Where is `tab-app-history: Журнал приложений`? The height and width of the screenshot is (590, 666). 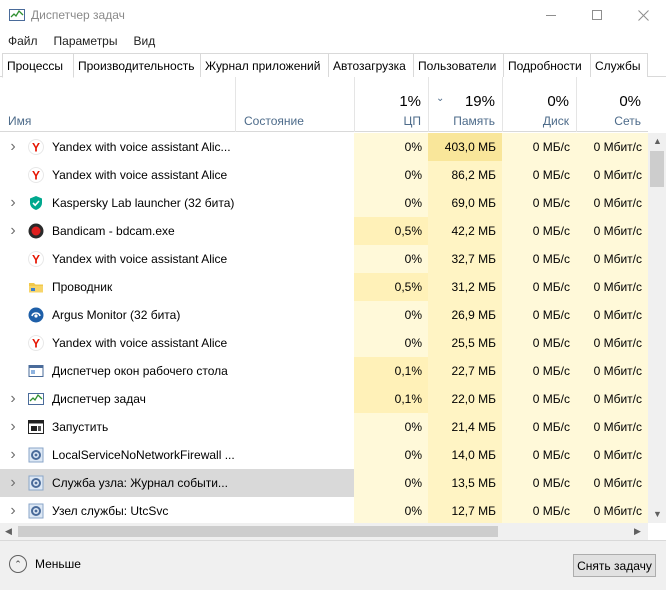
tab-app-history: Журнал приложений is located at coordinates (265, 65).